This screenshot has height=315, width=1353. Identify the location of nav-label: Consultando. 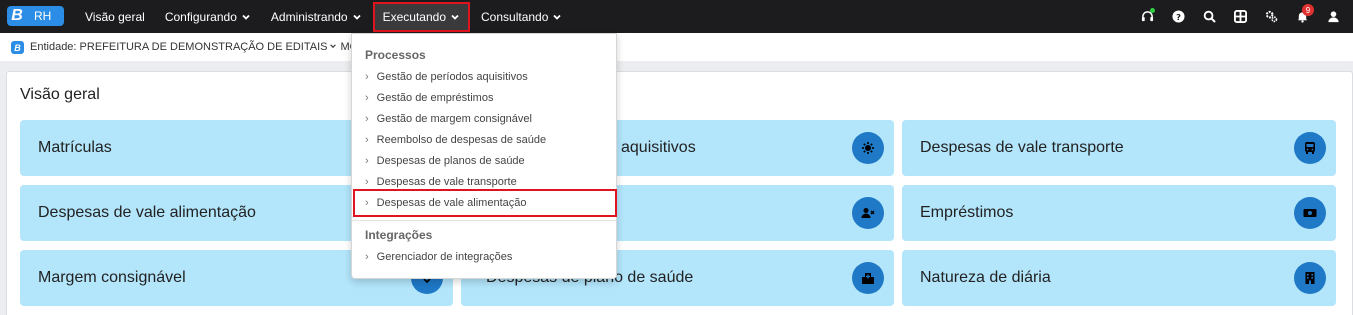
(515, 16).